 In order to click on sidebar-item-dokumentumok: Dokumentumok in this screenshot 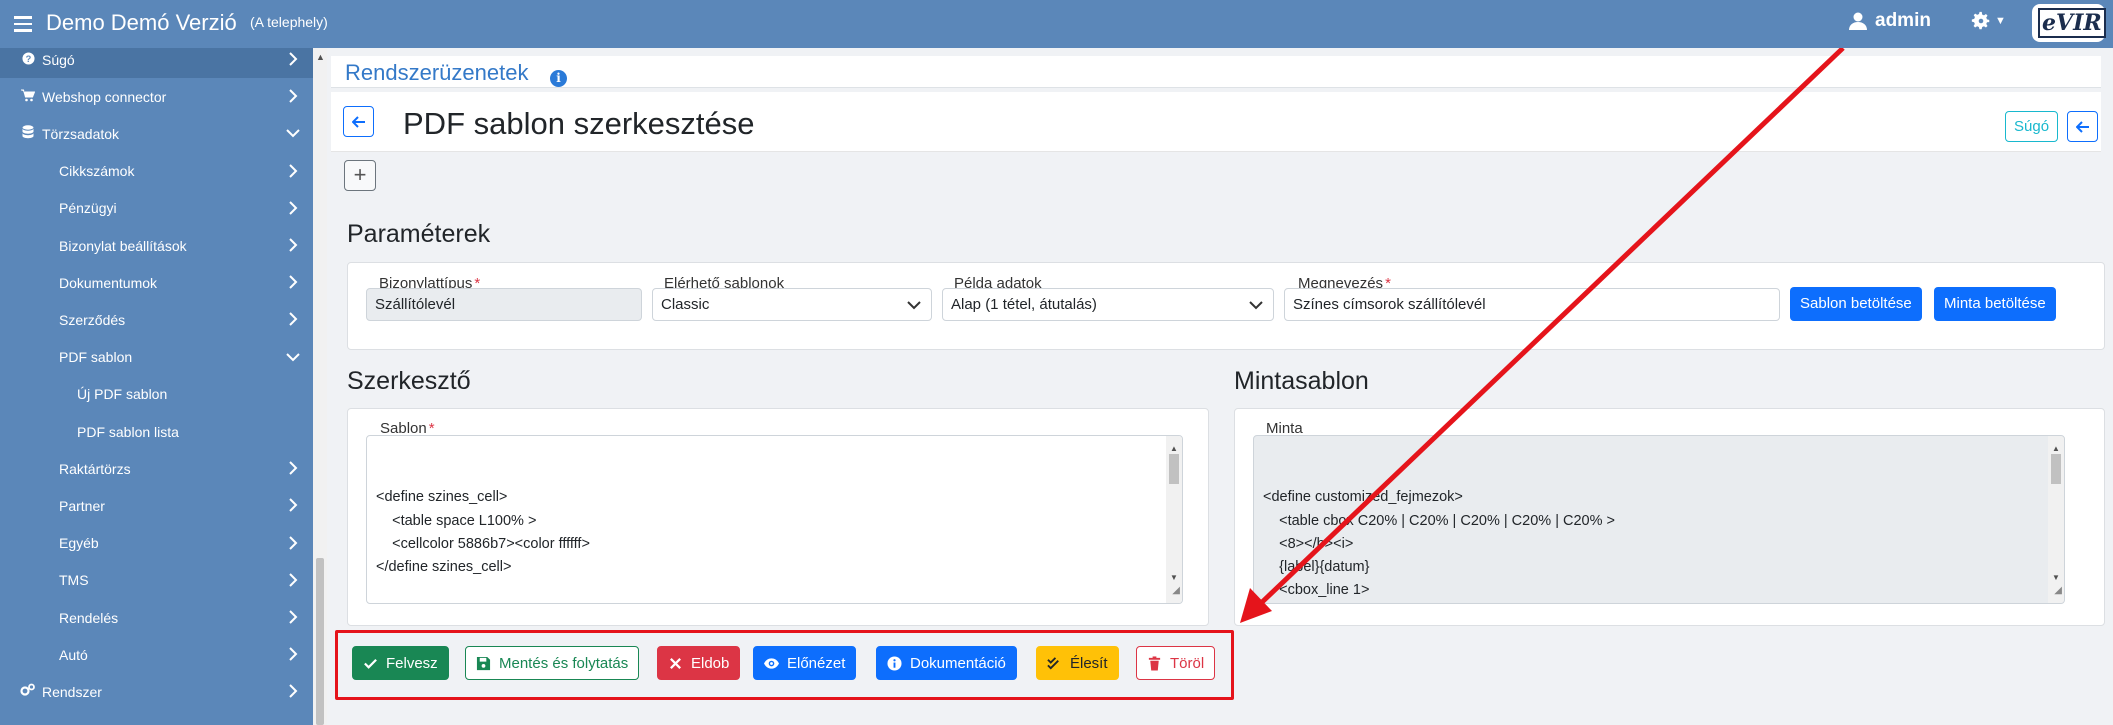, I will do `click(156, 282)`.